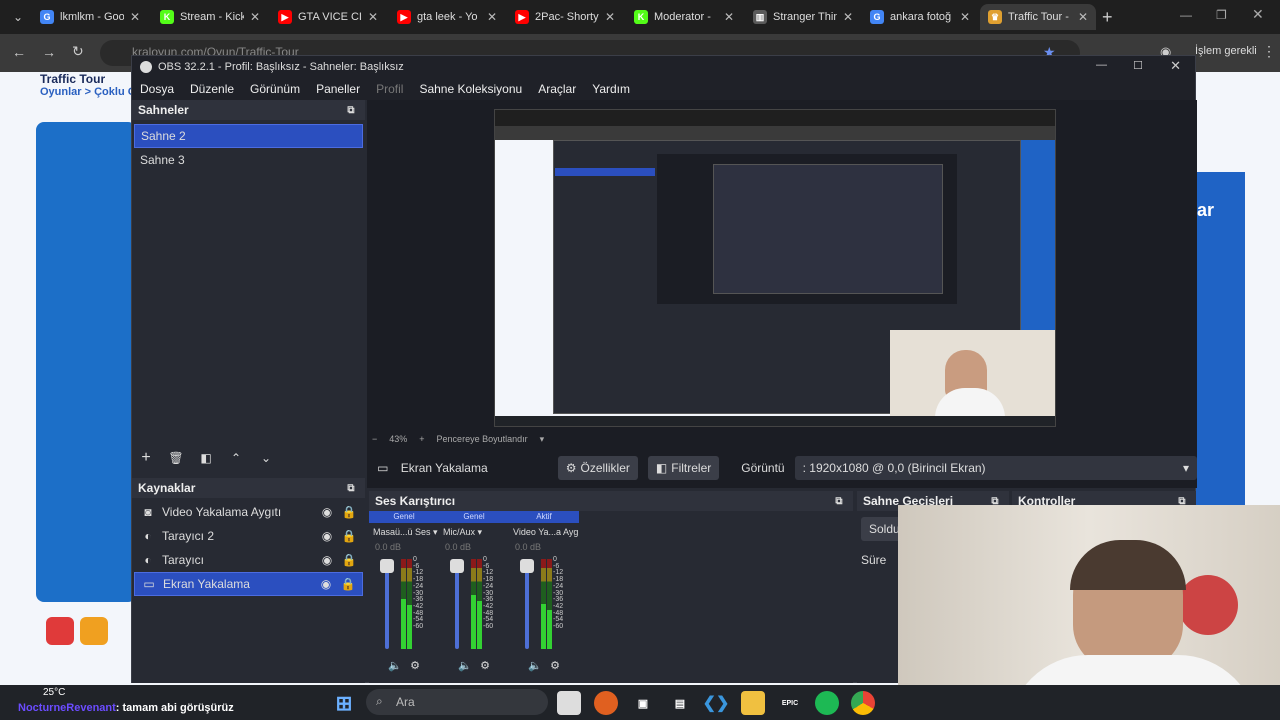  Describe the element at coordinates (680, 703) in the screenshot. I see `terminal-icon: ▤` at that location.